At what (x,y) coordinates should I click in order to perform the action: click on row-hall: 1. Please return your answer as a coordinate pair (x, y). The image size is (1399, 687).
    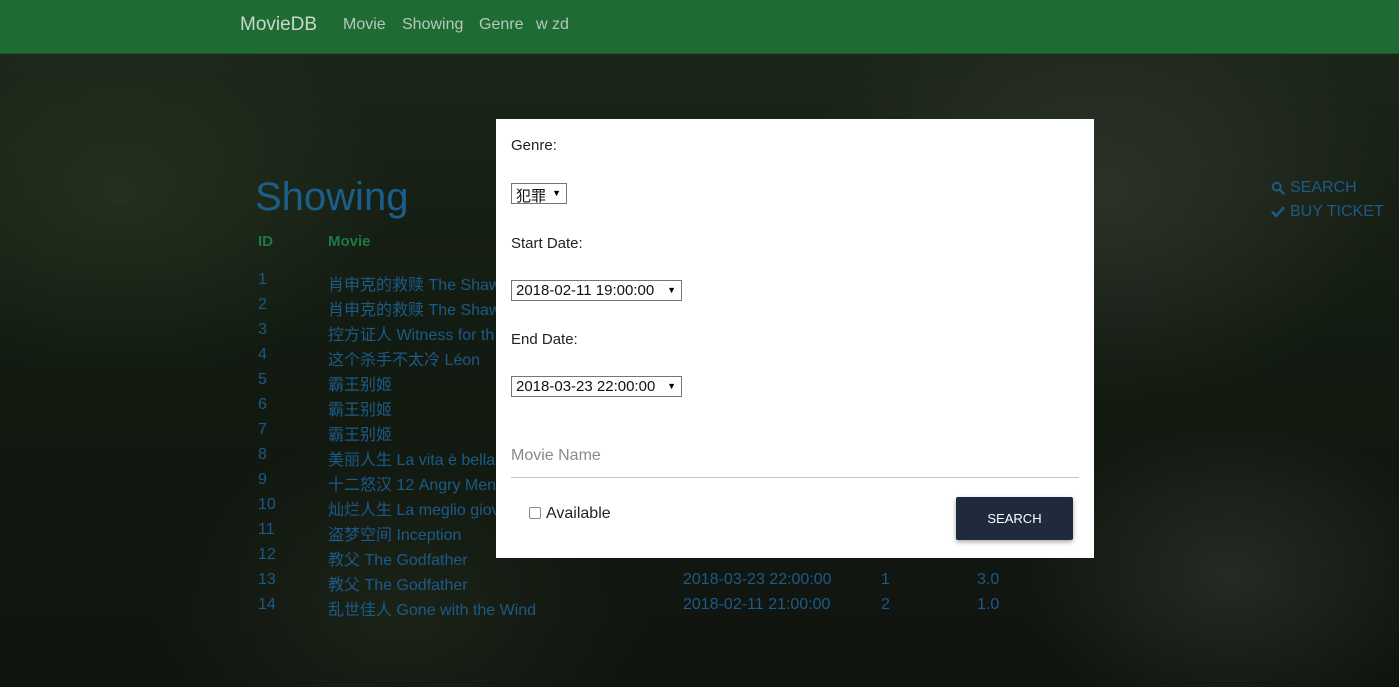
    Looking at the image, I should click on (885, 579).